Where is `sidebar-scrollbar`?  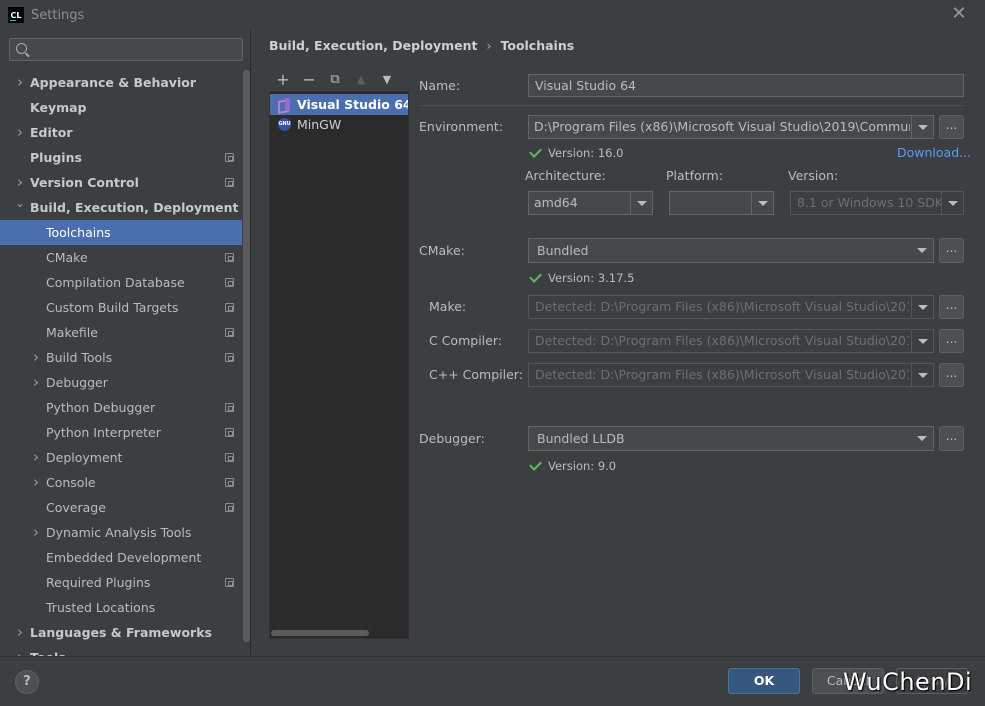
sidebar-scrollbar is located at coordinates (246, 356).